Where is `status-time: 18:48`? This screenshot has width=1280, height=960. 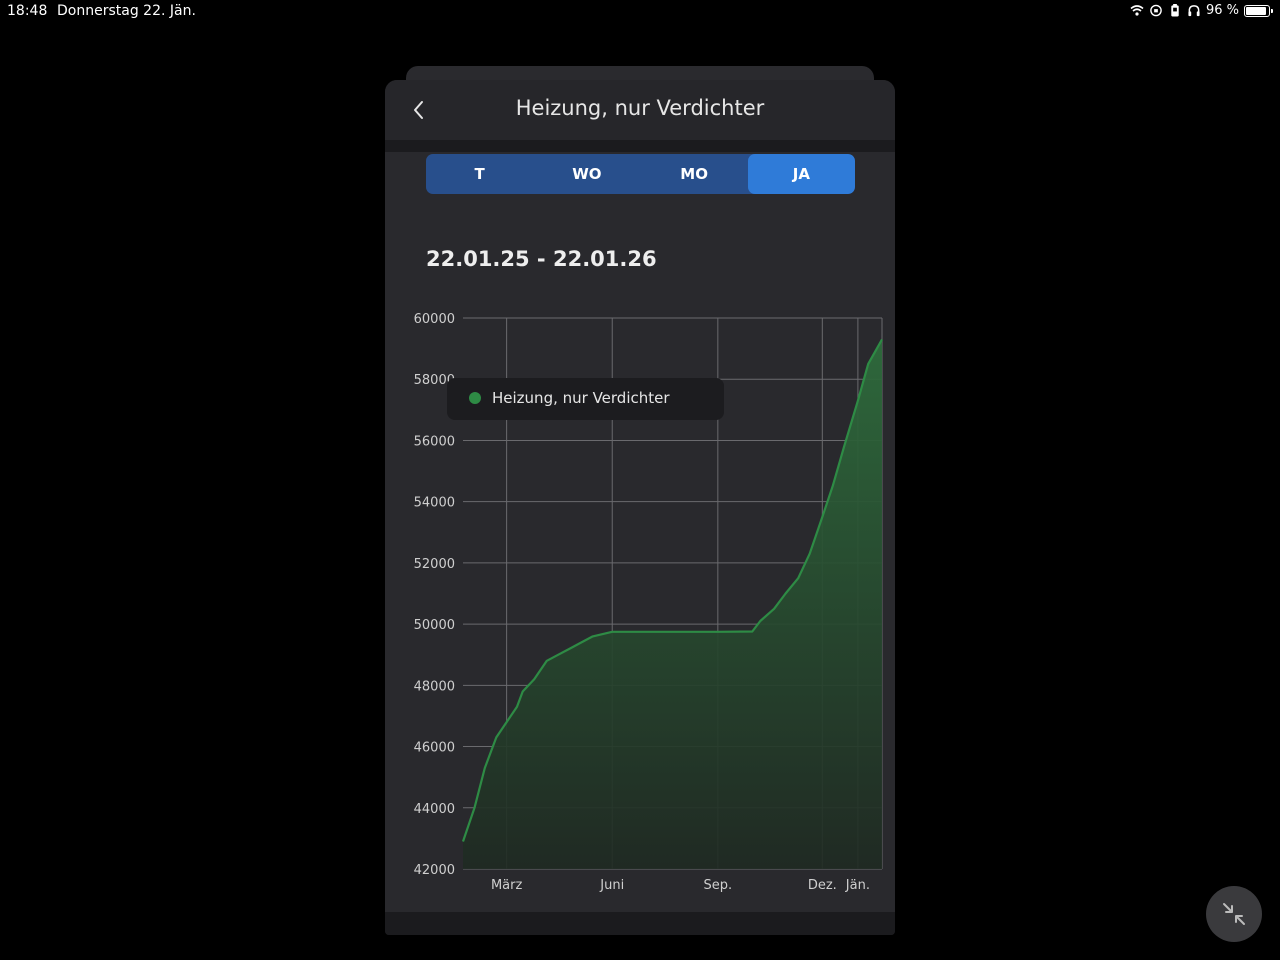
status-time: 18:48 is located at coordinates (27, 11).